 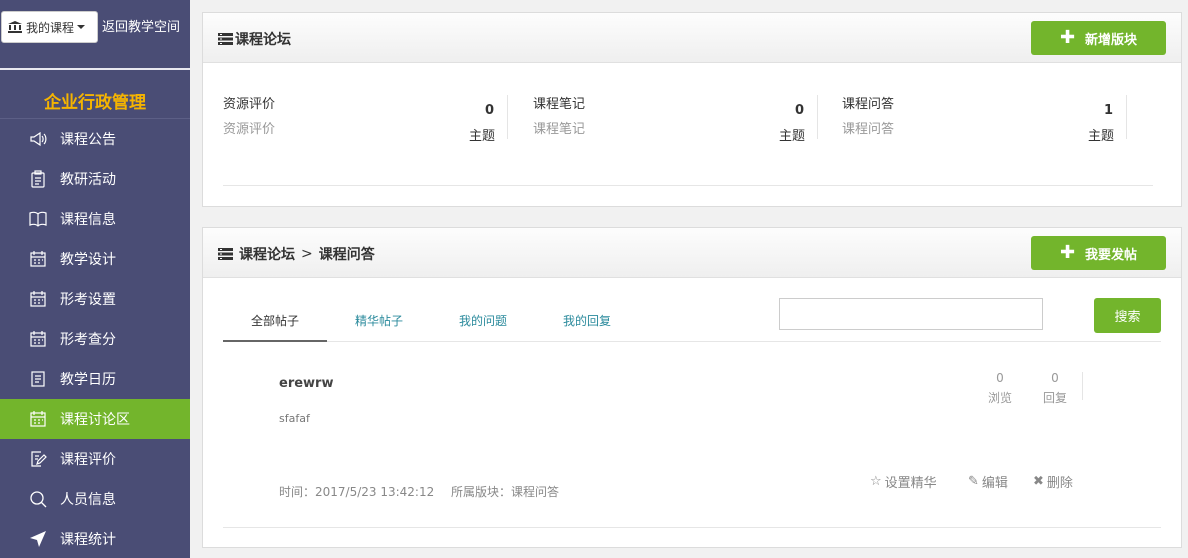 I want to click on delete-label: 删除, so click(x=1059, y=483).